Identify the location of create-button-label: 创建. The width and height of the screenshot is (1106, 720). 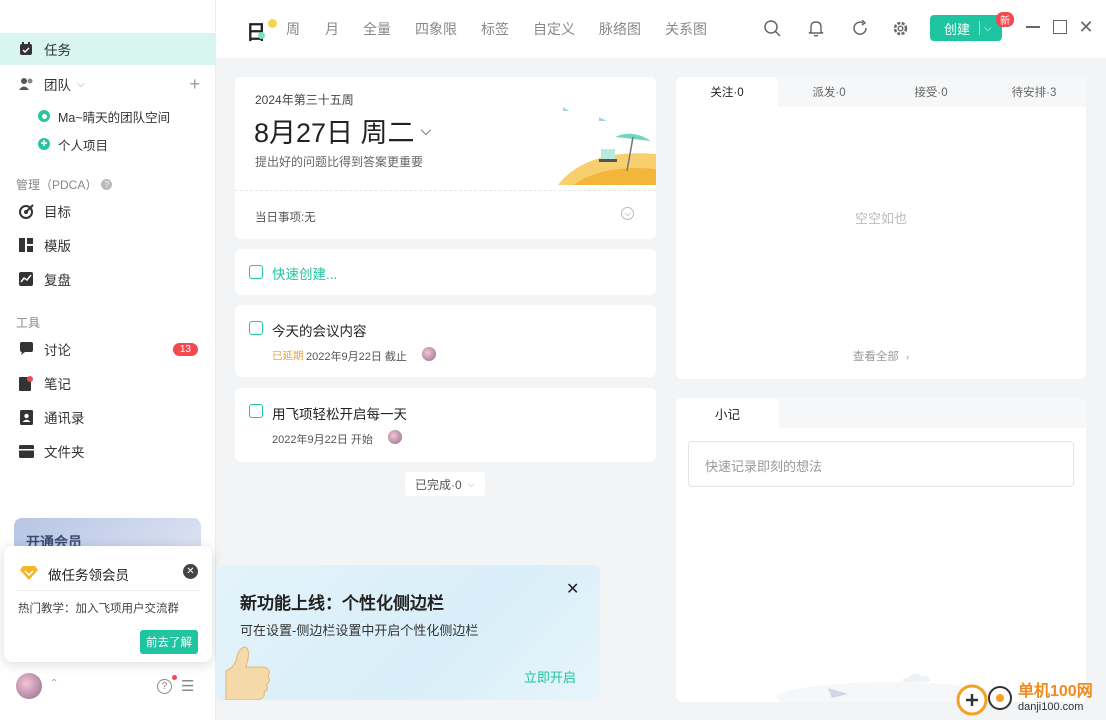
(957, 29).